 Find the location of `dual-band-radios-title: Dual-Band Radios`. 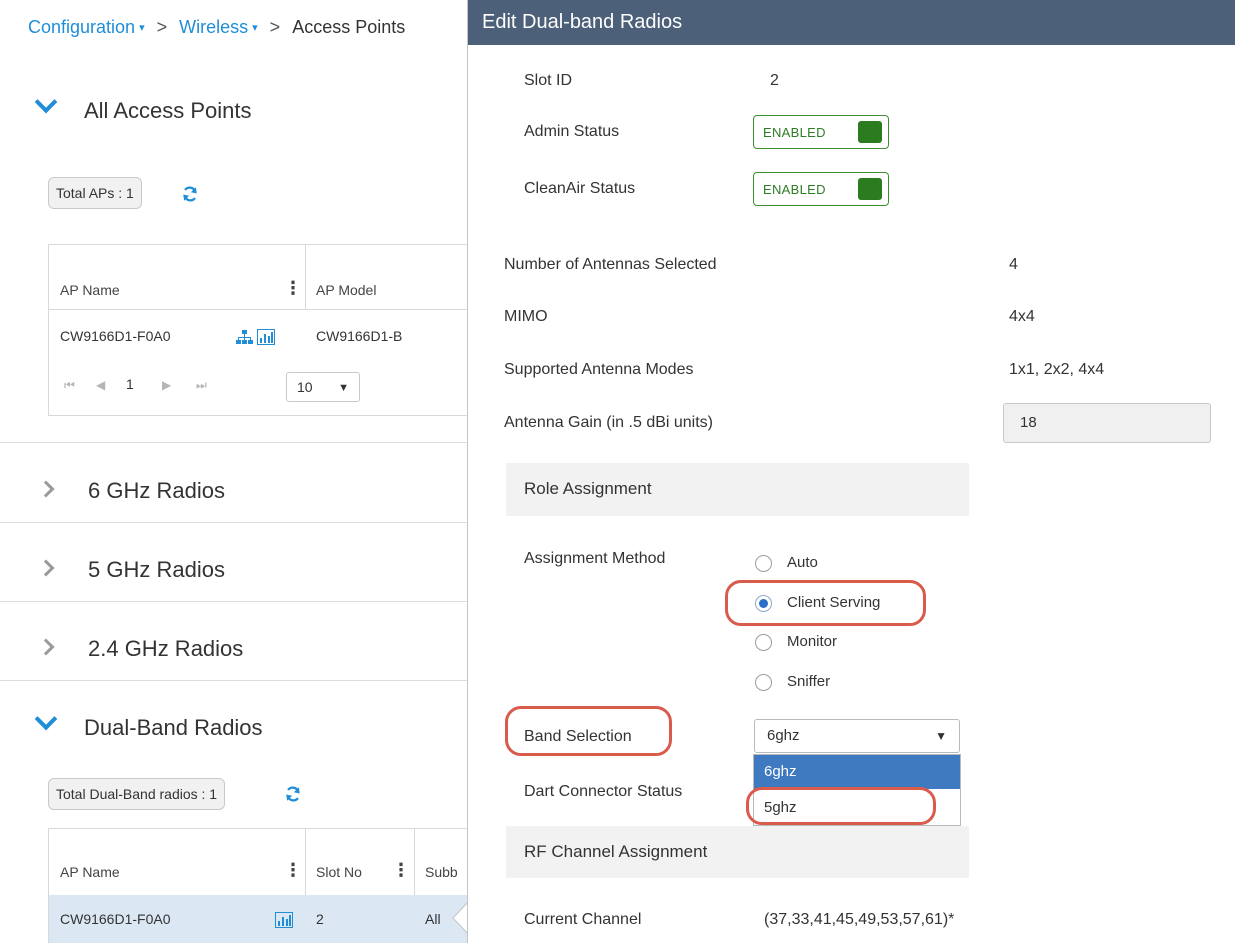

dual-band-radios-title: Dual-Band Radios is located at coordinates (173, 728).